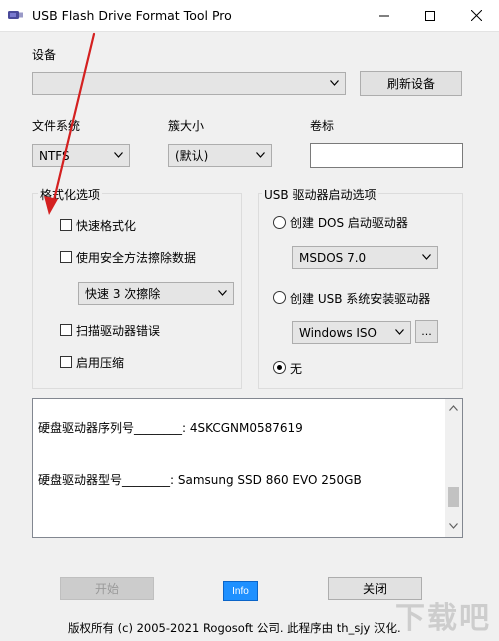 This screenshot has width=499, height=641. I want to click on dos-version-value: MSDOS 7.0, so click(333, 257).